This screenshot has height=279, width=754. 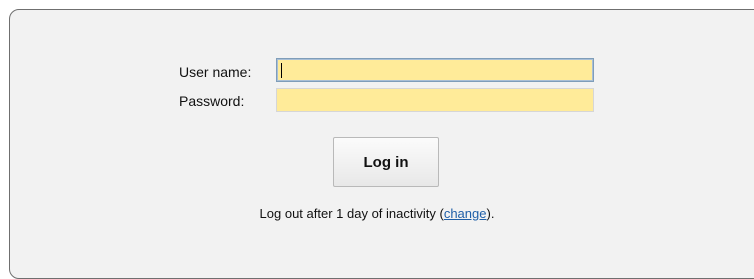 I want to click on username-label: User name:, so click(x=215, y=72).